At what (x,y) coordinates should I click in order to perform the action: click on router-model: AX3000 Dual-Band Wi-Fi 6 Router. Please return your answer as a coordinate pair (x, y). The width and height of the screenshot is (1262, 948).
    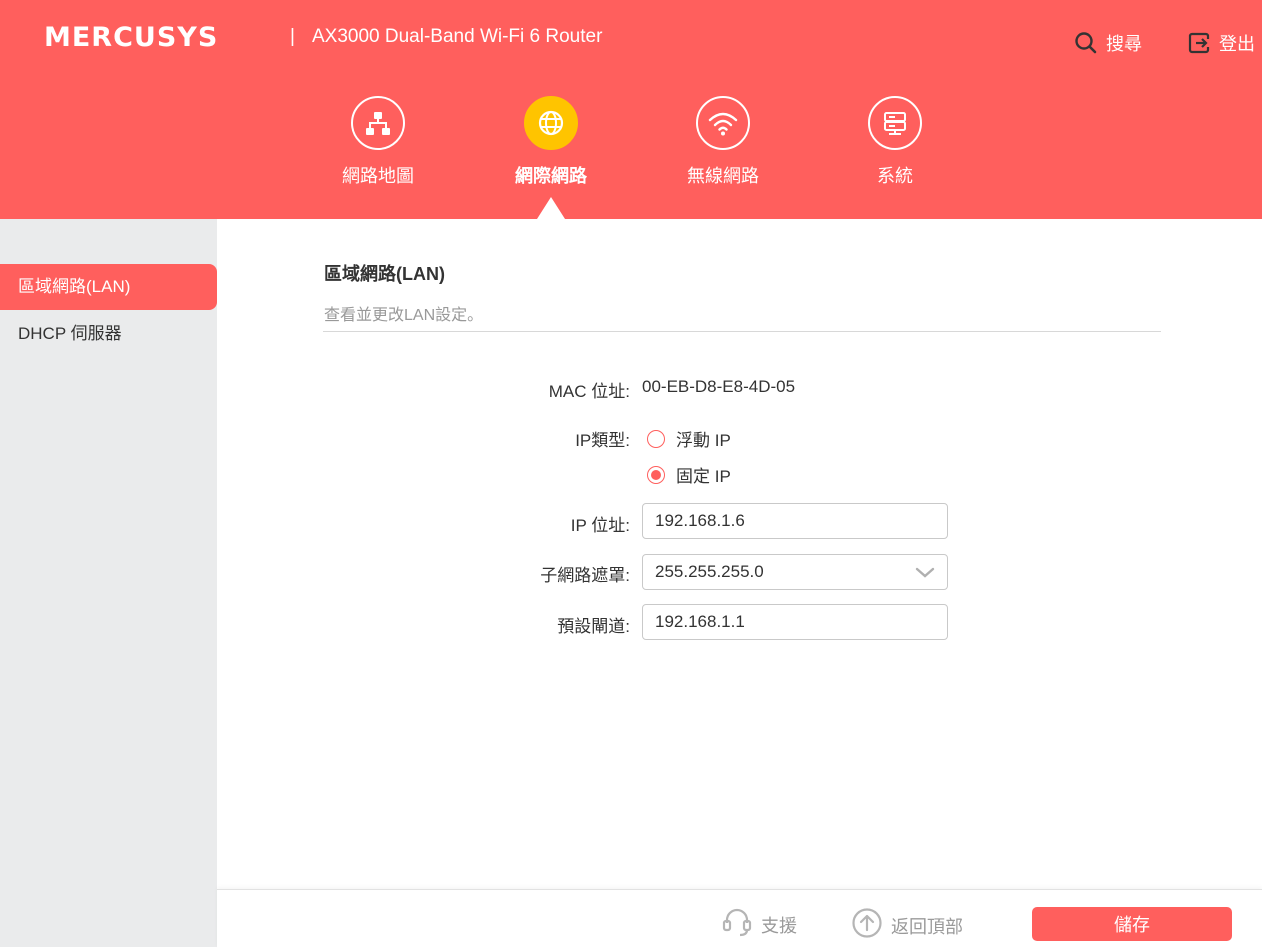
    Looking at the image, I should click on (457, 36).